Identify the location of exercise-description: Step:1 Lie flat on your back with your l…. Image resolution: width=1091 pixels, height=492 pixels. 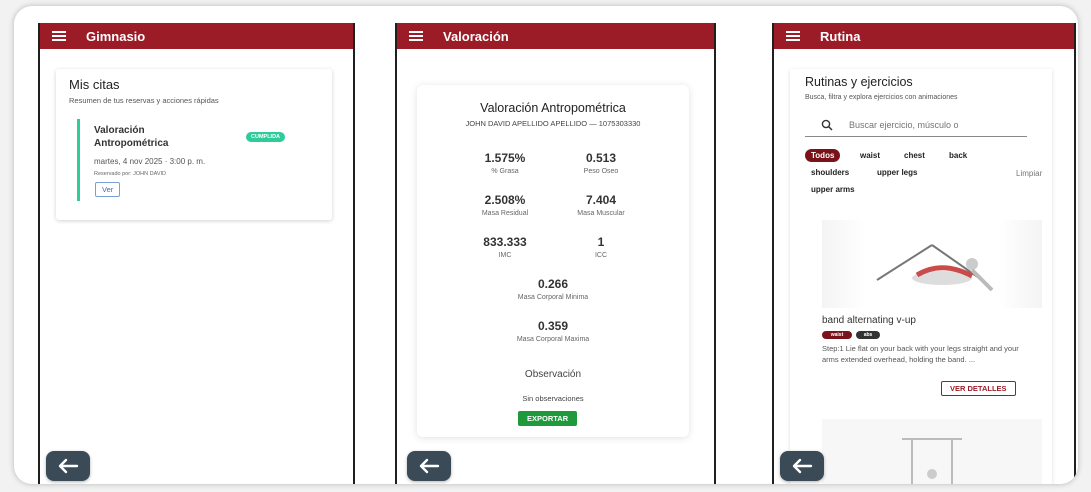
(920, 354).